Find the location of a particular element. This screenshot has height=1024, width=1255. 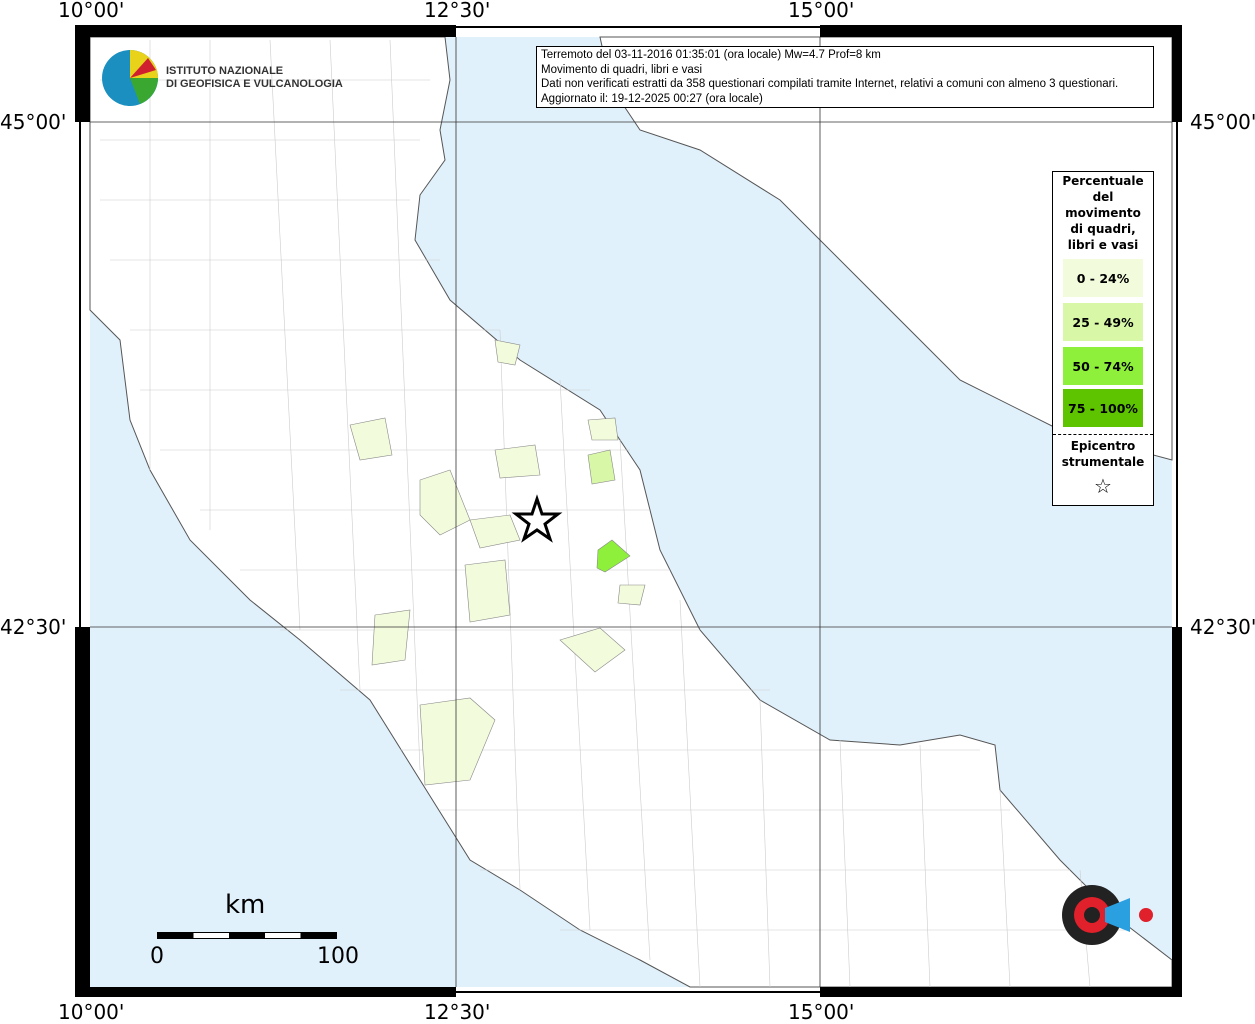

lon-tick-top: 10°00' is located at coordinates (91, 11).